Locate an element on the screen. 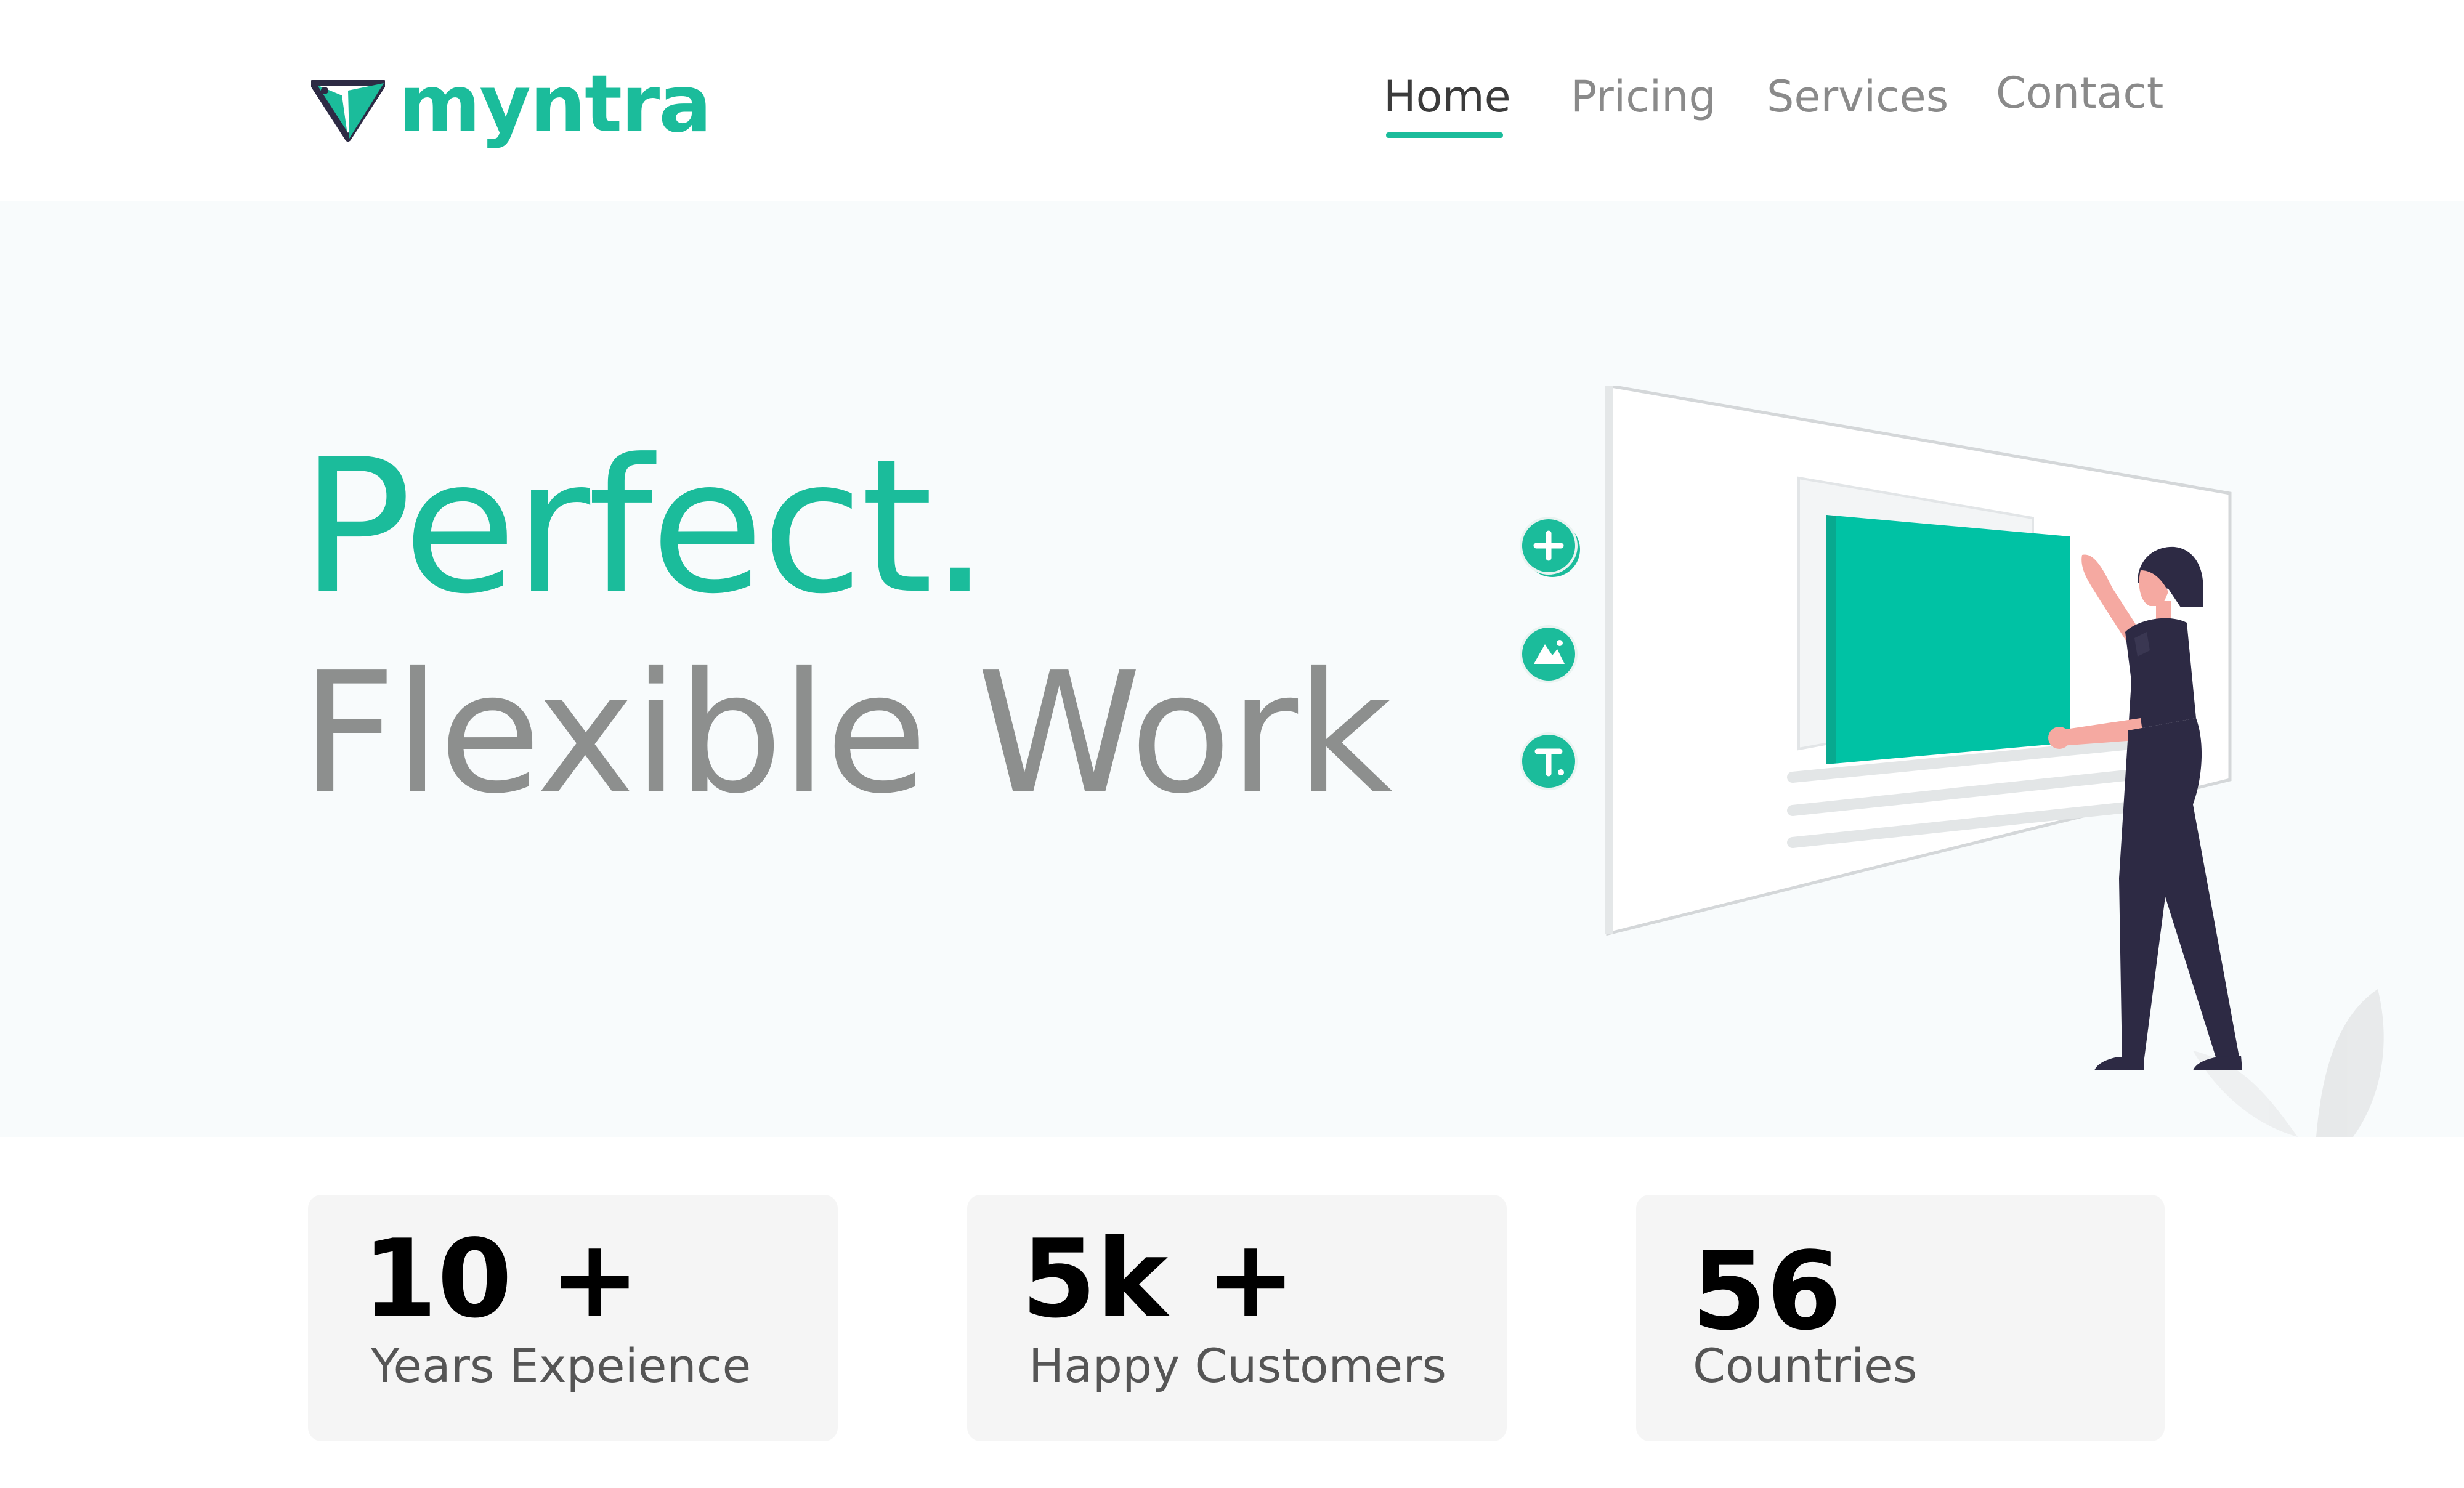 Image resolution: width=2464 pixels, height=1488 pixels. nav-active-indicator is located at coordinates (1444, 135).